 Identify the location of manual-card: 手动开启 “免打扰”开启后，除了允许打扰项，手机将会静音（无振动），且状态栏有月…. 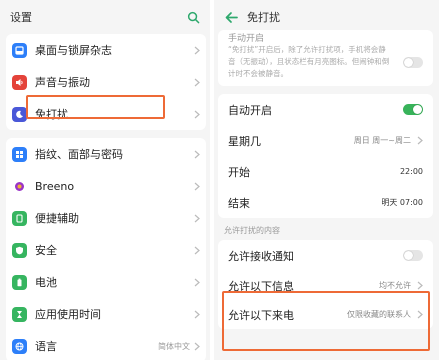
(325, 58).